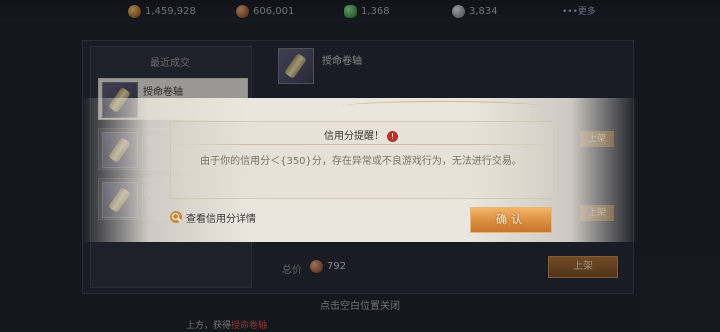 The image size is (720, 332). What do you see at coordinates (361, 161) in the screenshot?
I see `dialog-message: 由于你的信用分＜{350}分，存在异常或不良游戏行为，无法进行交易。` at bounding box center [361, 161].